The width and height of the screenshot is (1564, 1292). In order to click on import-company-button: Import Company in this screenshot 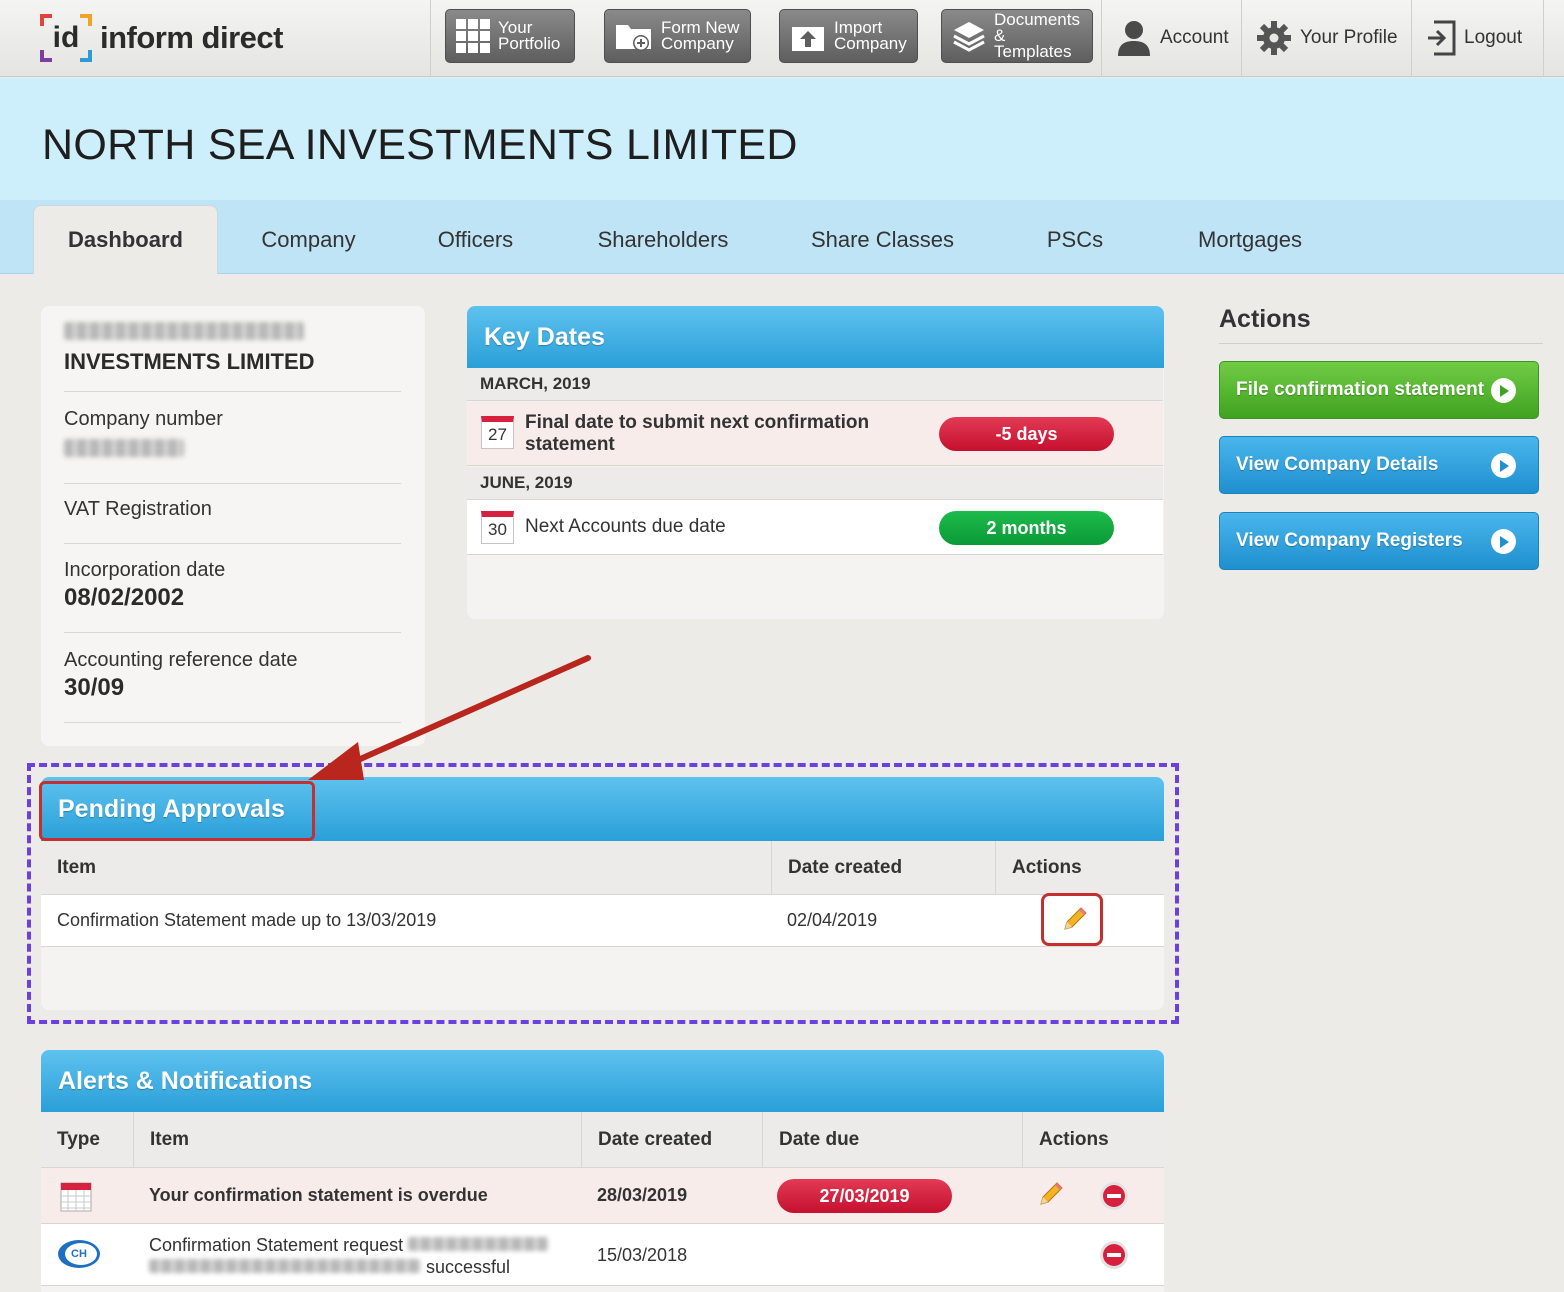, I will do `click(848, 36)`.